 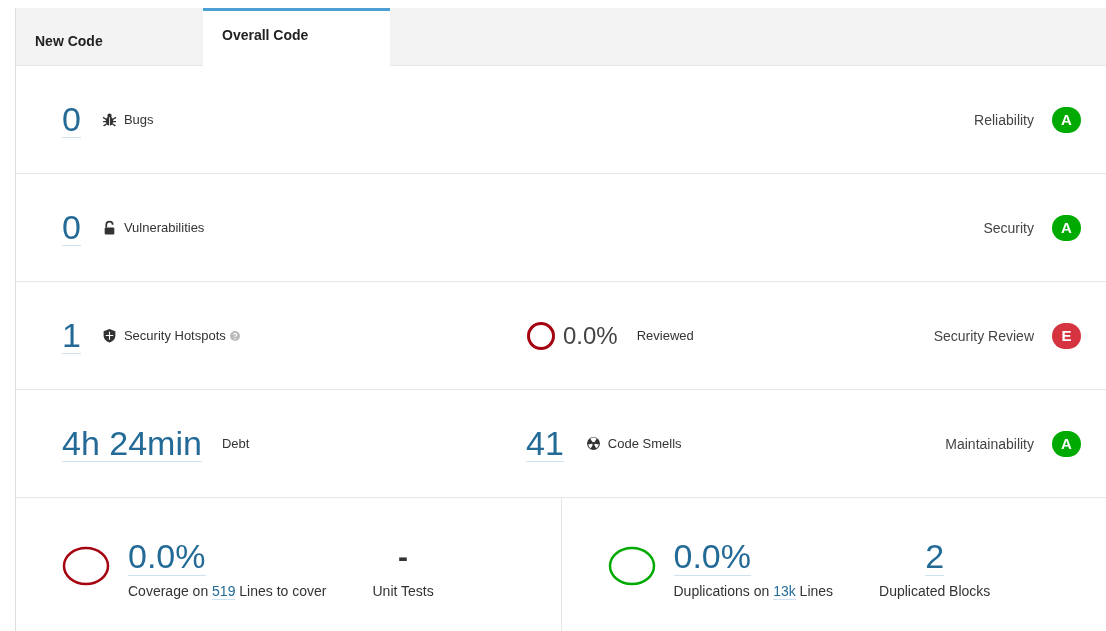 I want to click on rating-label: Security, so click(x=1008, y=227).